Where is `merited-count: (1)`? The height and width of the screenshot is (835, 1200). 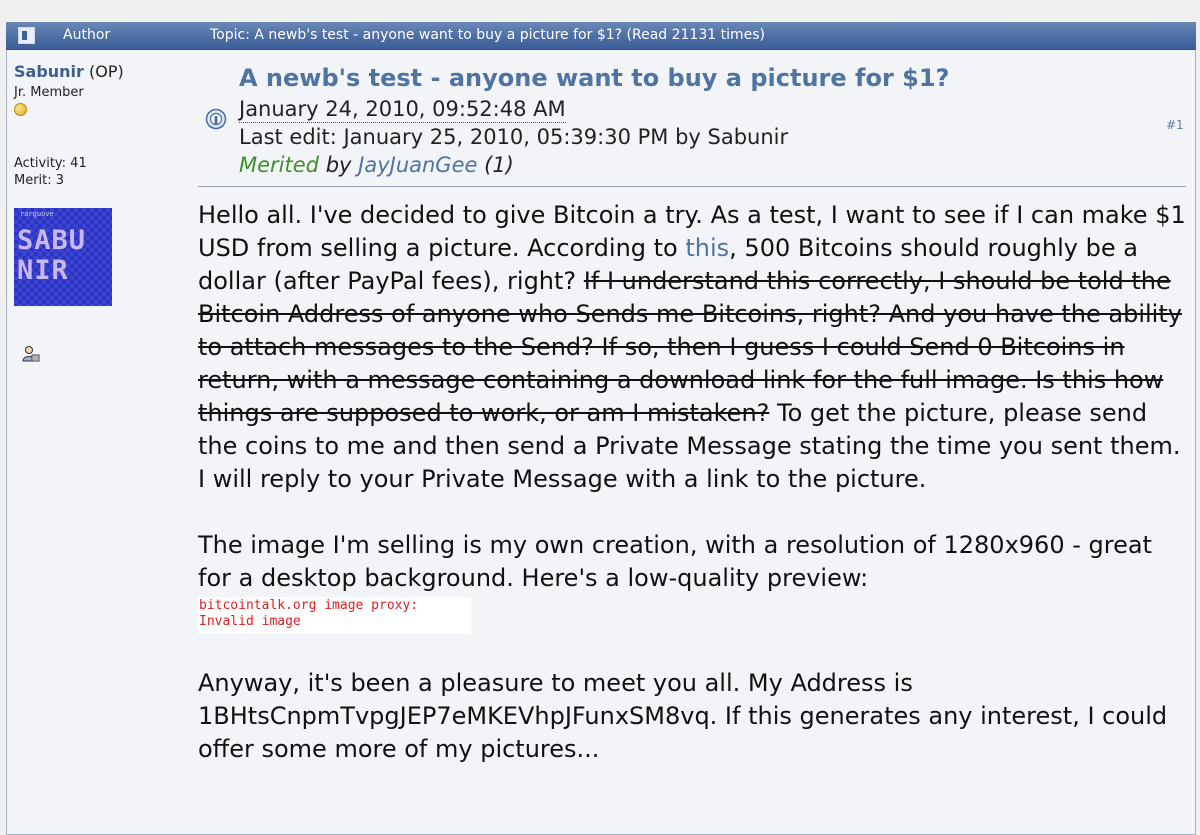
merited-count: (1) is located at coordinates (499, 165).